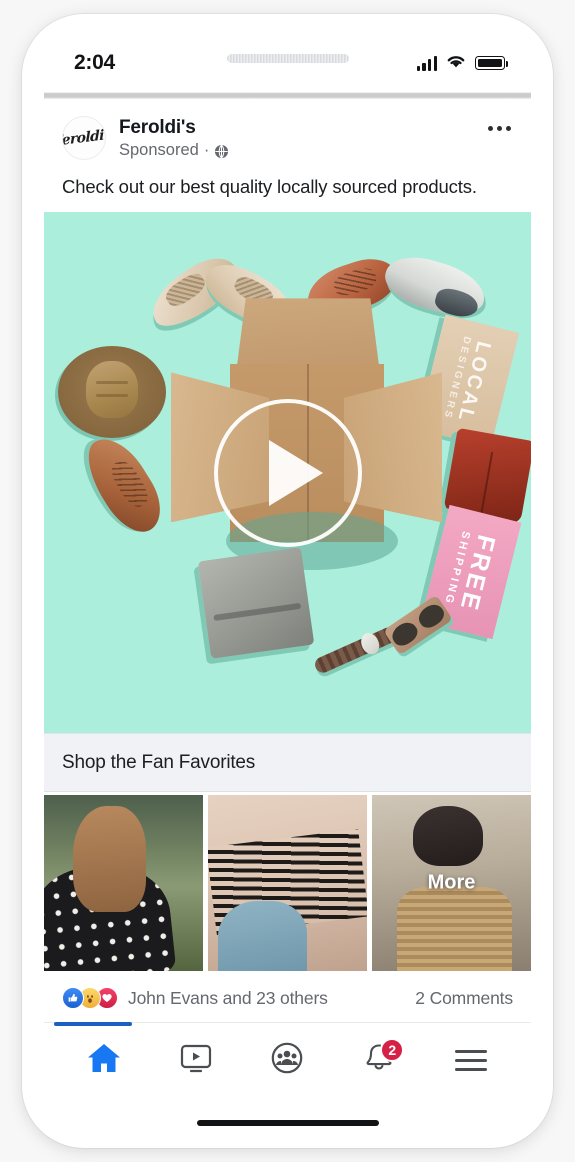 The height and width of the screenshot is (1162, 575). Describe the element at coordinates (73, 998) in the screenshot. I see `like-reaction-icon` at that location.